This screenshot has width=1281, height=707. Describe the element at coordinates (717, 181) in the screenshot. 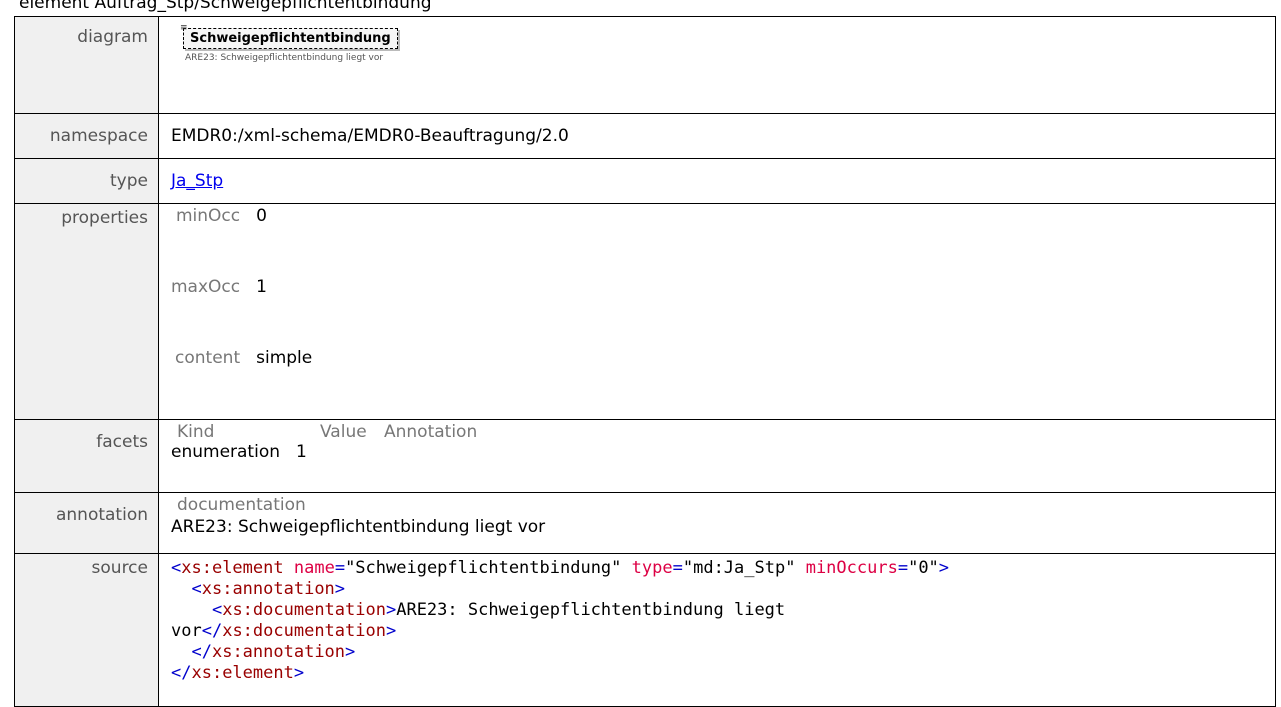

I see `type-cell: Ja_Stp` at that location.